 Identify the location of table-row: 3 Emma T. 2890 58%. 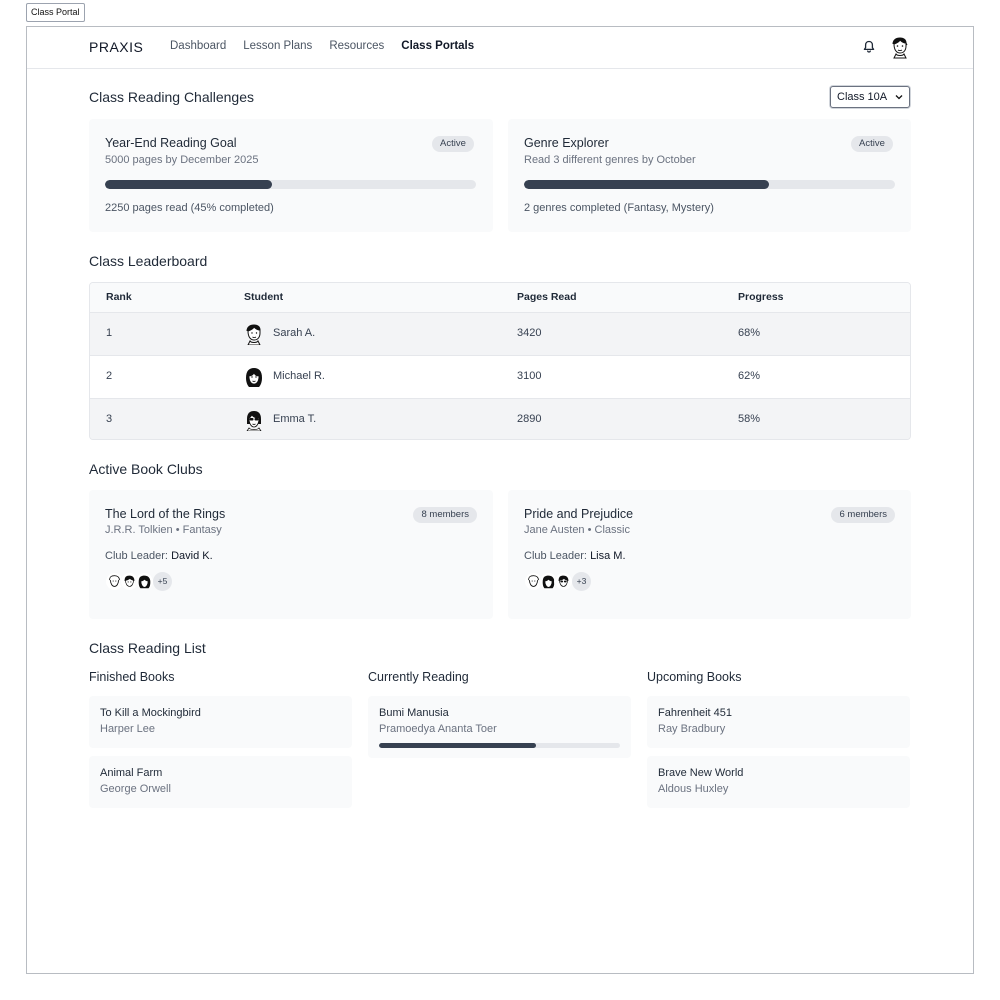
(500, 418).